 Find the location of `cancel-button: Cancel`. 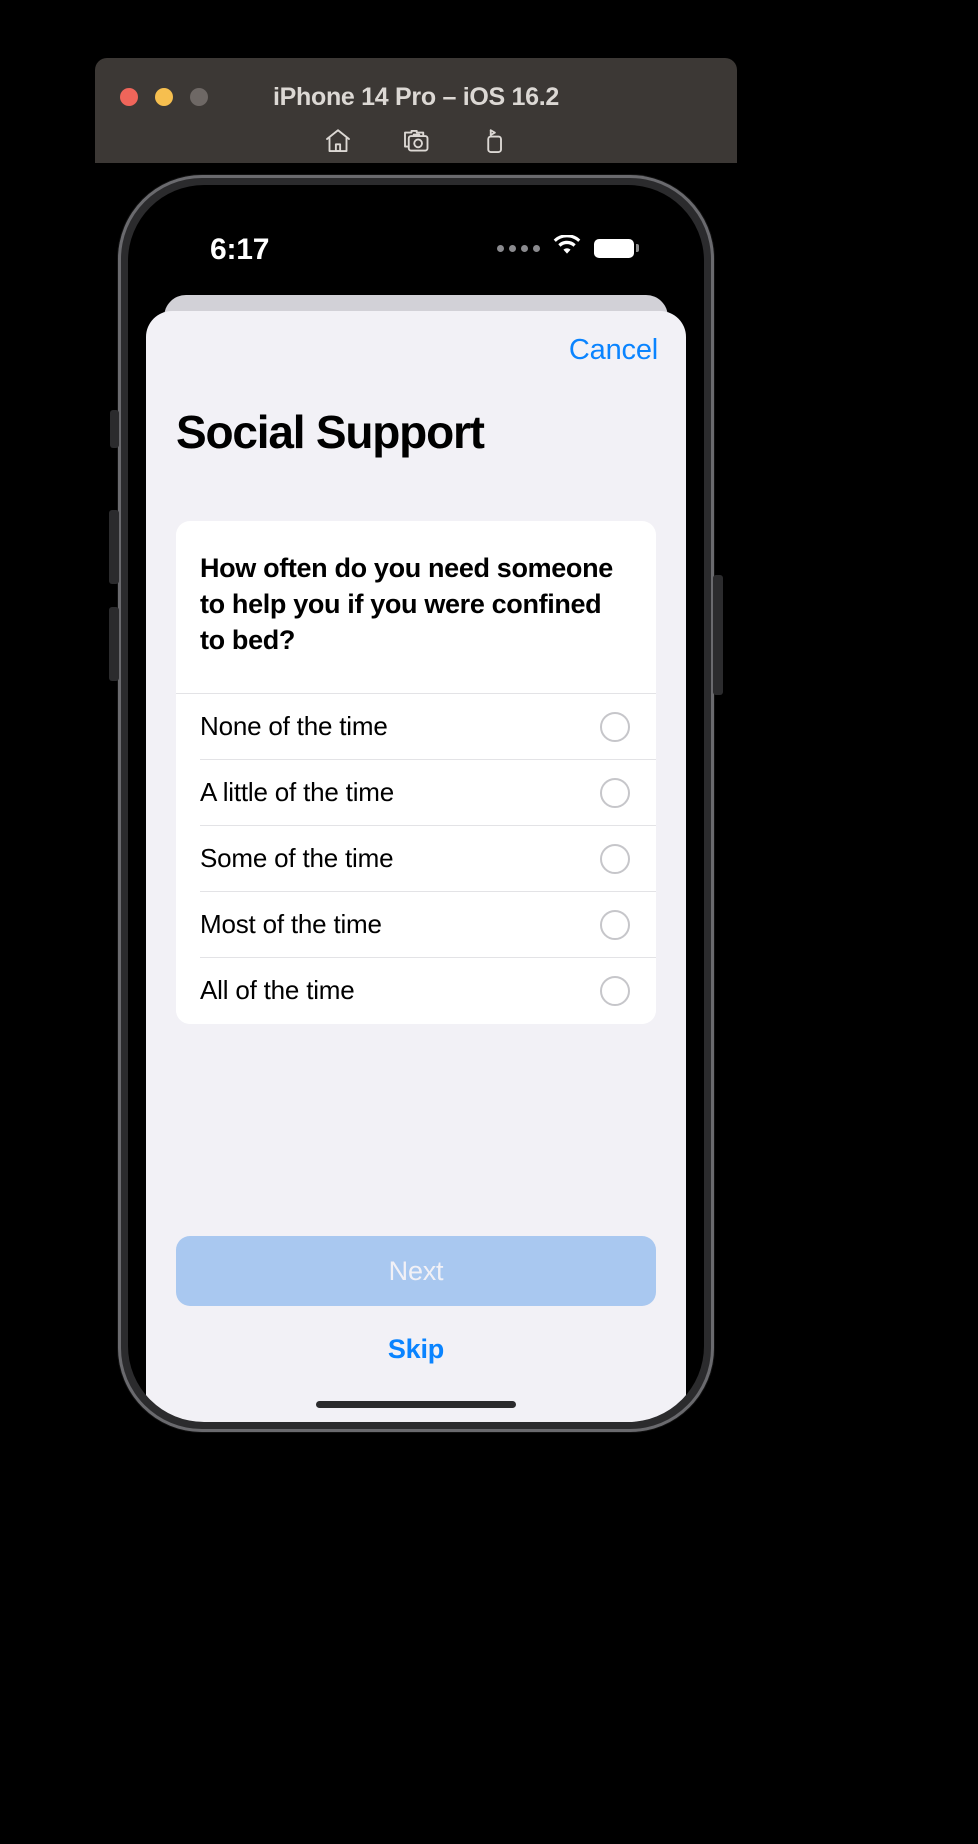

cancel-button: Cancel is located at coordinates (613, 350).